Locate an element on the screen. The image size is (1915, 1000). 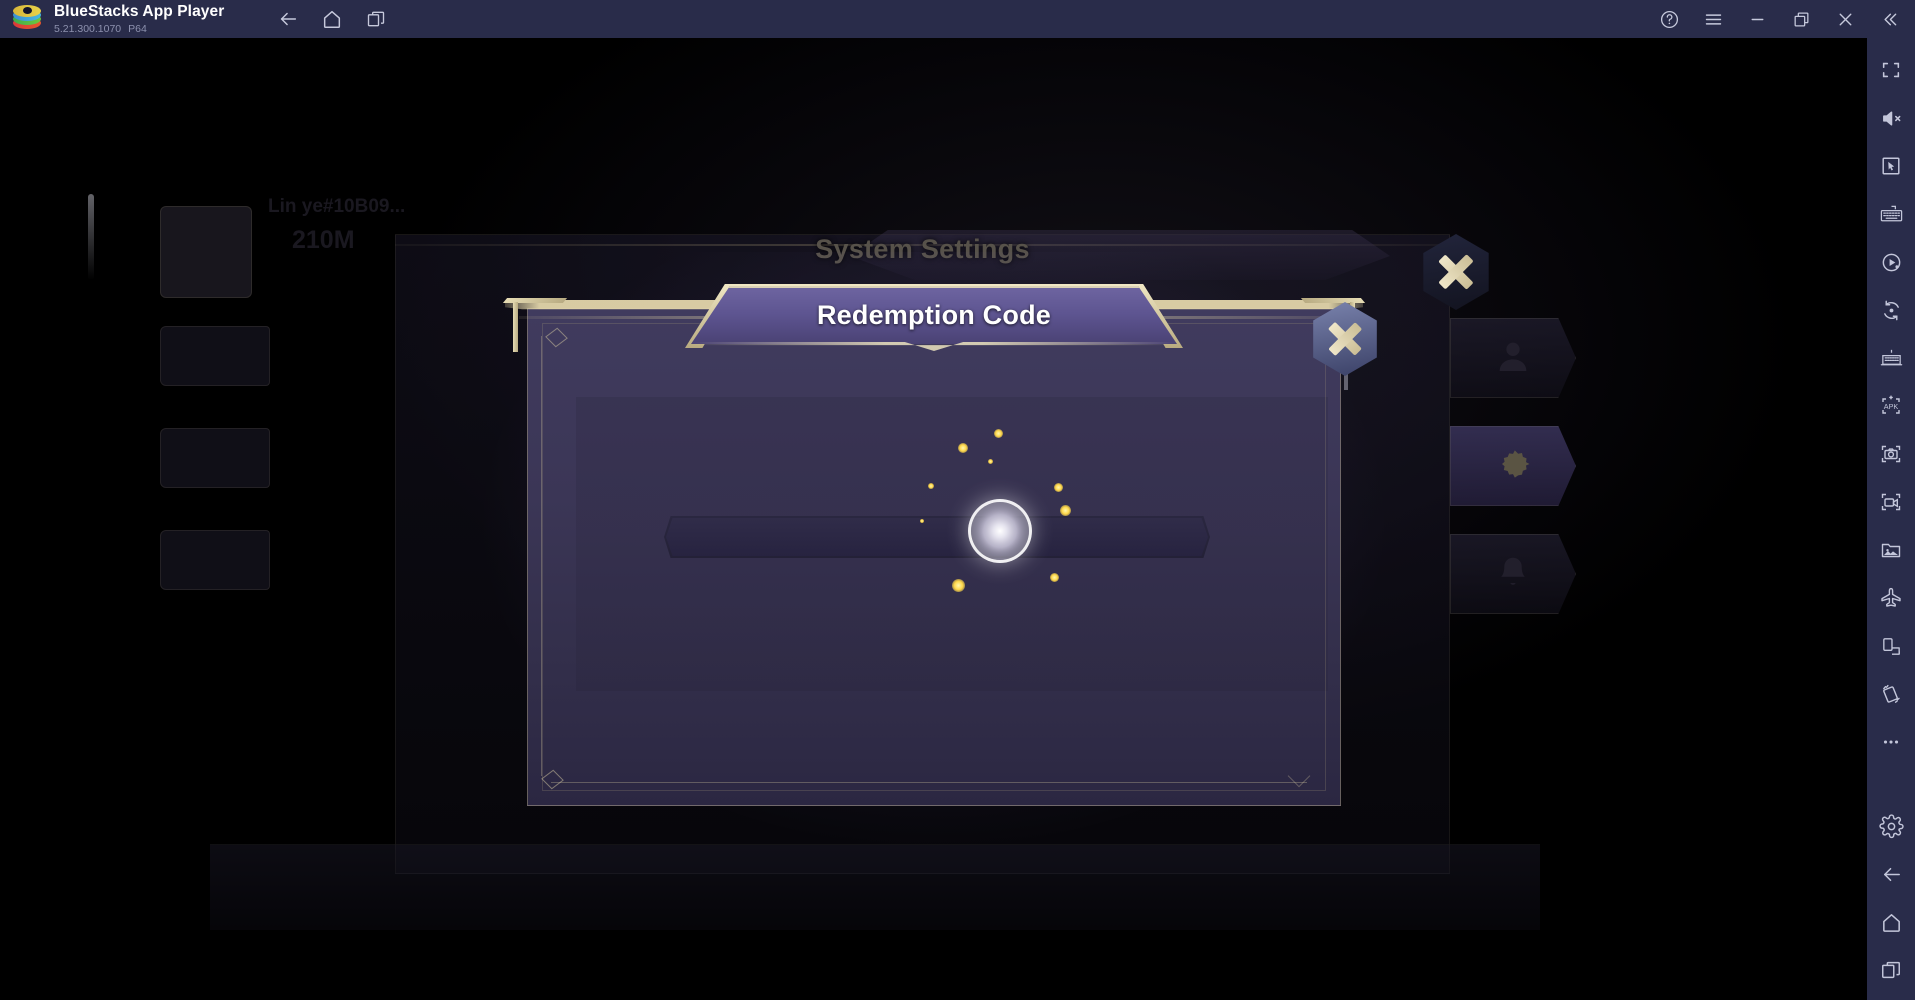
redemption-code-input is located at coordinates (937, 537).